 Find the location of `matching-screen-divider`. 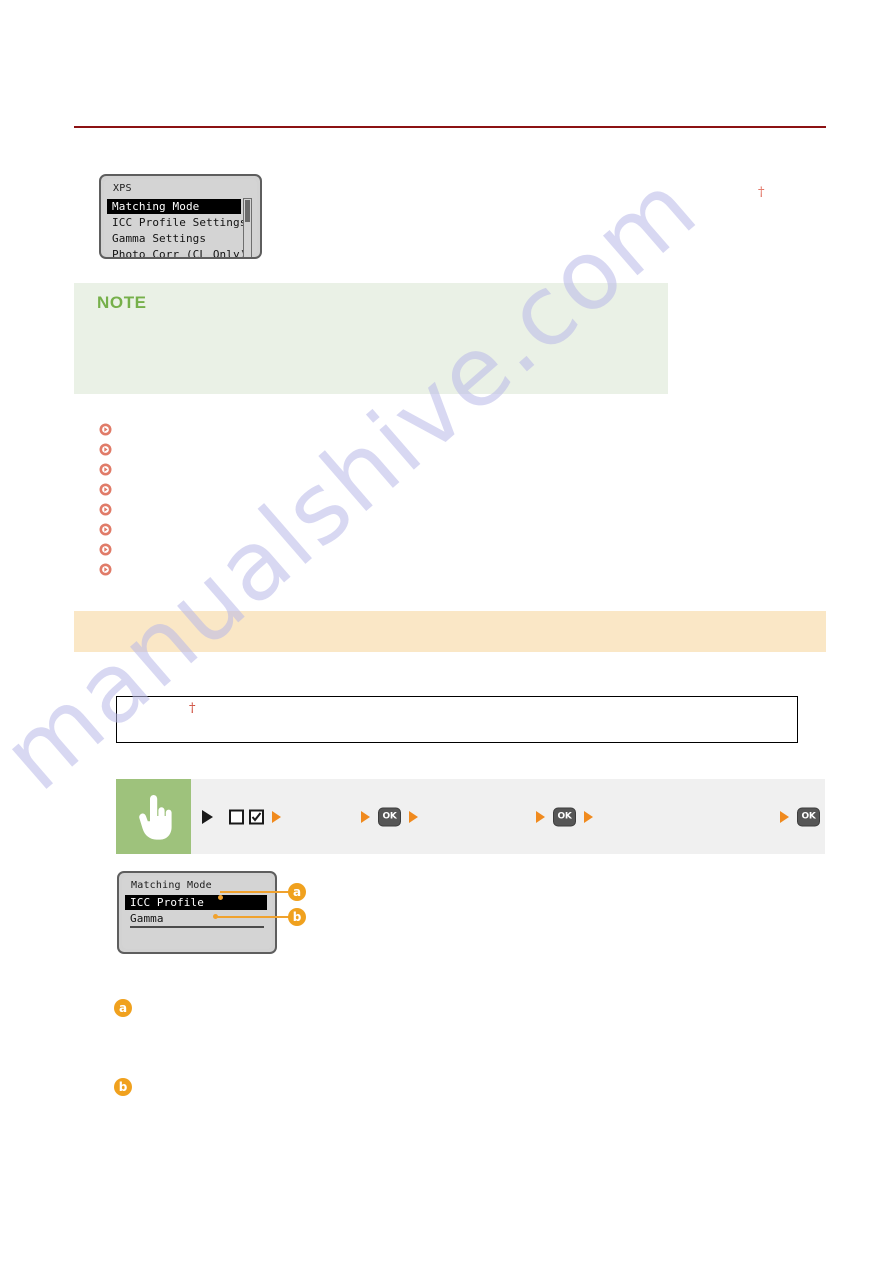

matching-screen-divider is located at coordinates (197, 927).